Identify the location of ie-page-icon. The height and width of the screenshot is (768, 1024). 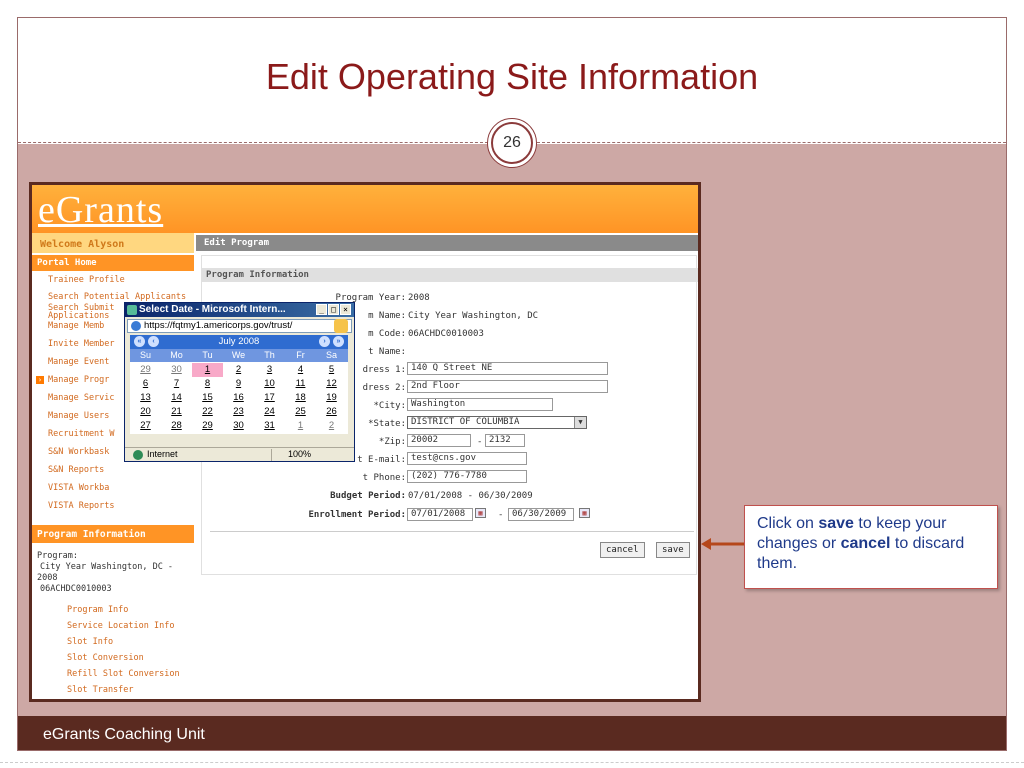
(136, 326).